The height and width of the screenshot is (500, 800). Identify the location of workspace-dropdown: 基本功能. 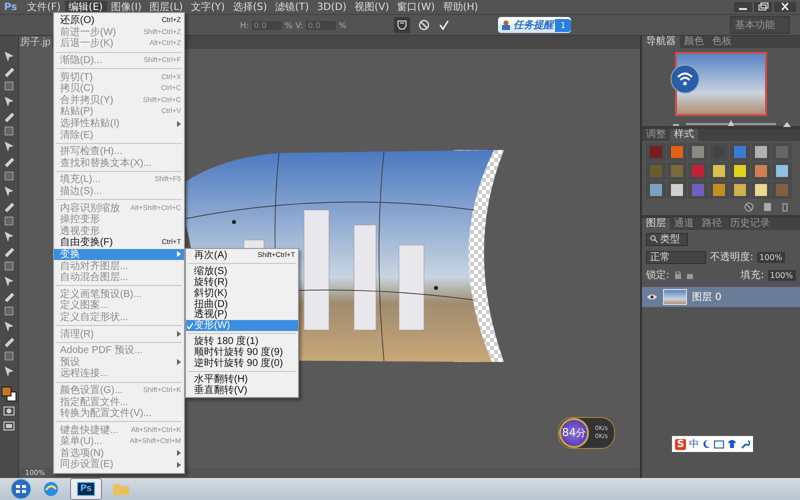
(760, 25).